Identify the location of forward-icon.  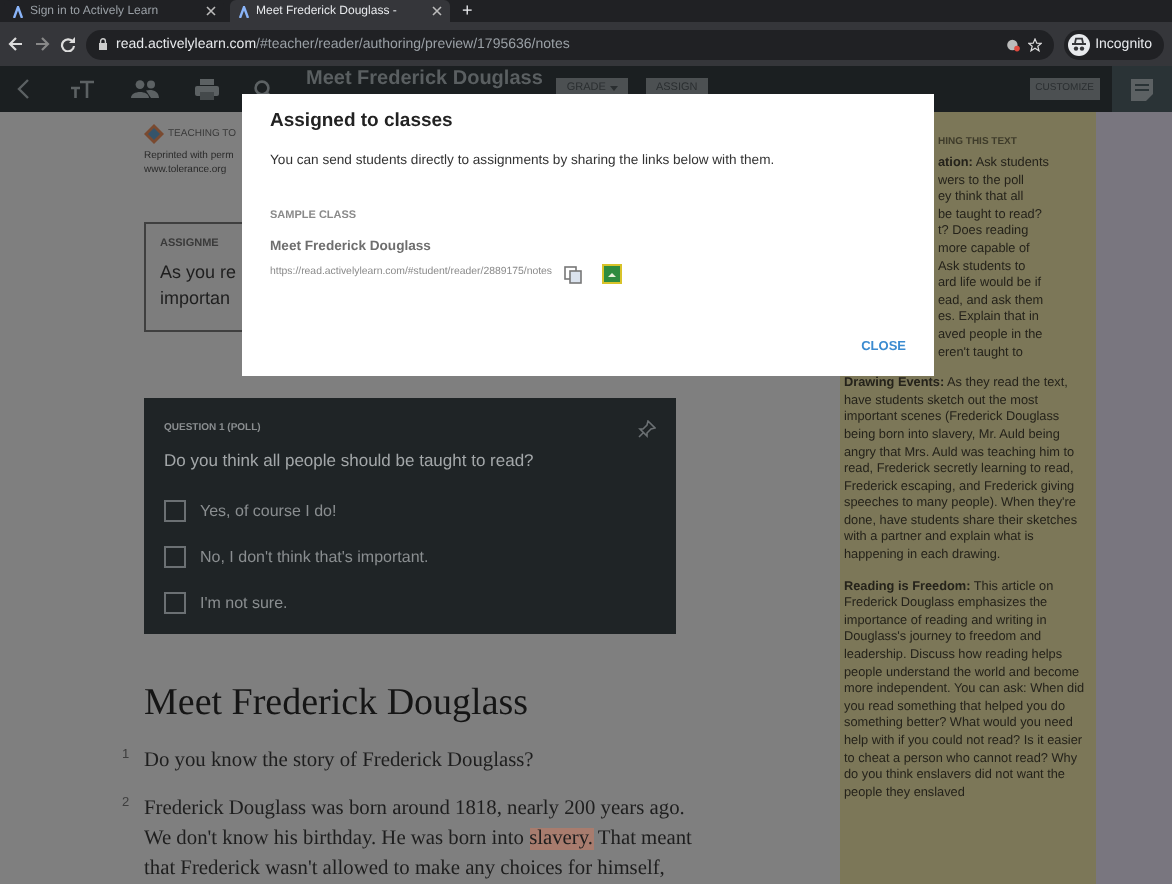
(42, 44).